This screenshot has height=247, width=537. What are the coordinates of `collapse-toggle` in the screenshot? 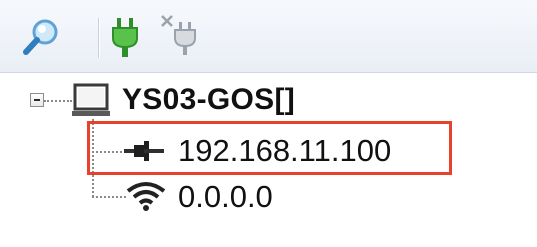 It's located at (37, 100).